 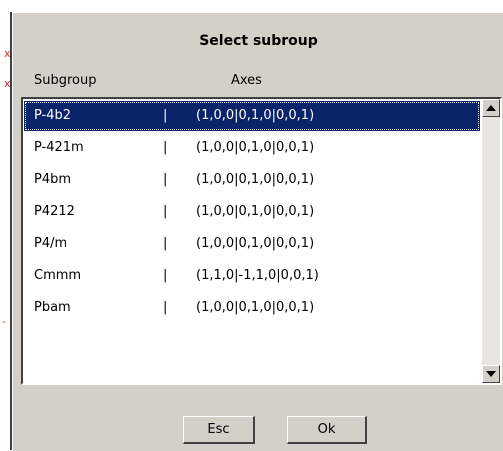 What do you see at coordinates (53, 115) in the screenshot?
I see `subgroup-name: P-4b2` at bounding box center [53, 115].